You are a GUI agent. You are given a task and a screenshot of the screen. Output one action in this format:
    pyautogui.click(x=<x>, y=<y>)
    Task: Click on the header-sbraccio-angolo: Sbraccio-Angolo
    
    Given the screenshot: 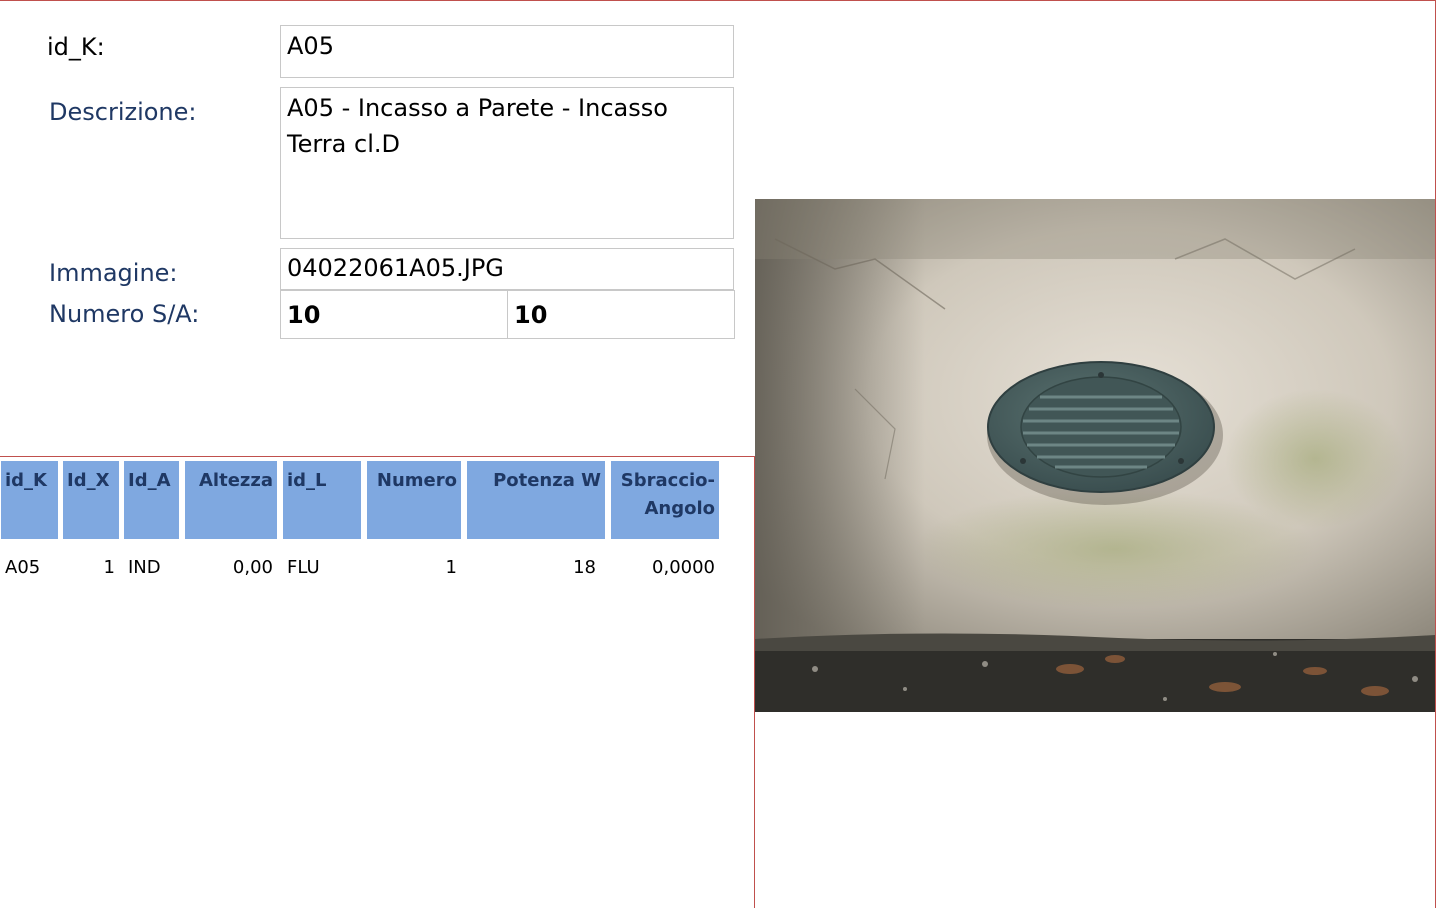 What is the action you would take?
    pyautogui.click(x=665, y=500)
    